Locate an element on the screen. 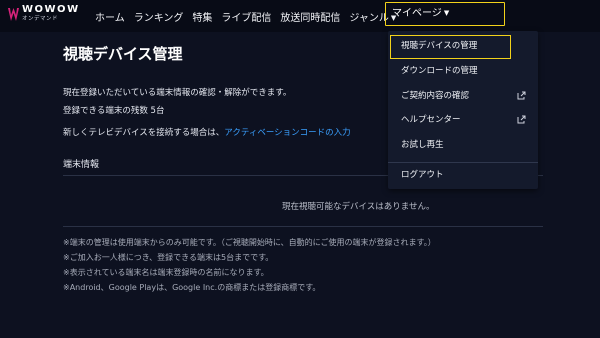  connect-instructions: 新しくテレビデバイスを接続する場合は、アクティベーションコードの入力 is located at coordinates (207, 132).